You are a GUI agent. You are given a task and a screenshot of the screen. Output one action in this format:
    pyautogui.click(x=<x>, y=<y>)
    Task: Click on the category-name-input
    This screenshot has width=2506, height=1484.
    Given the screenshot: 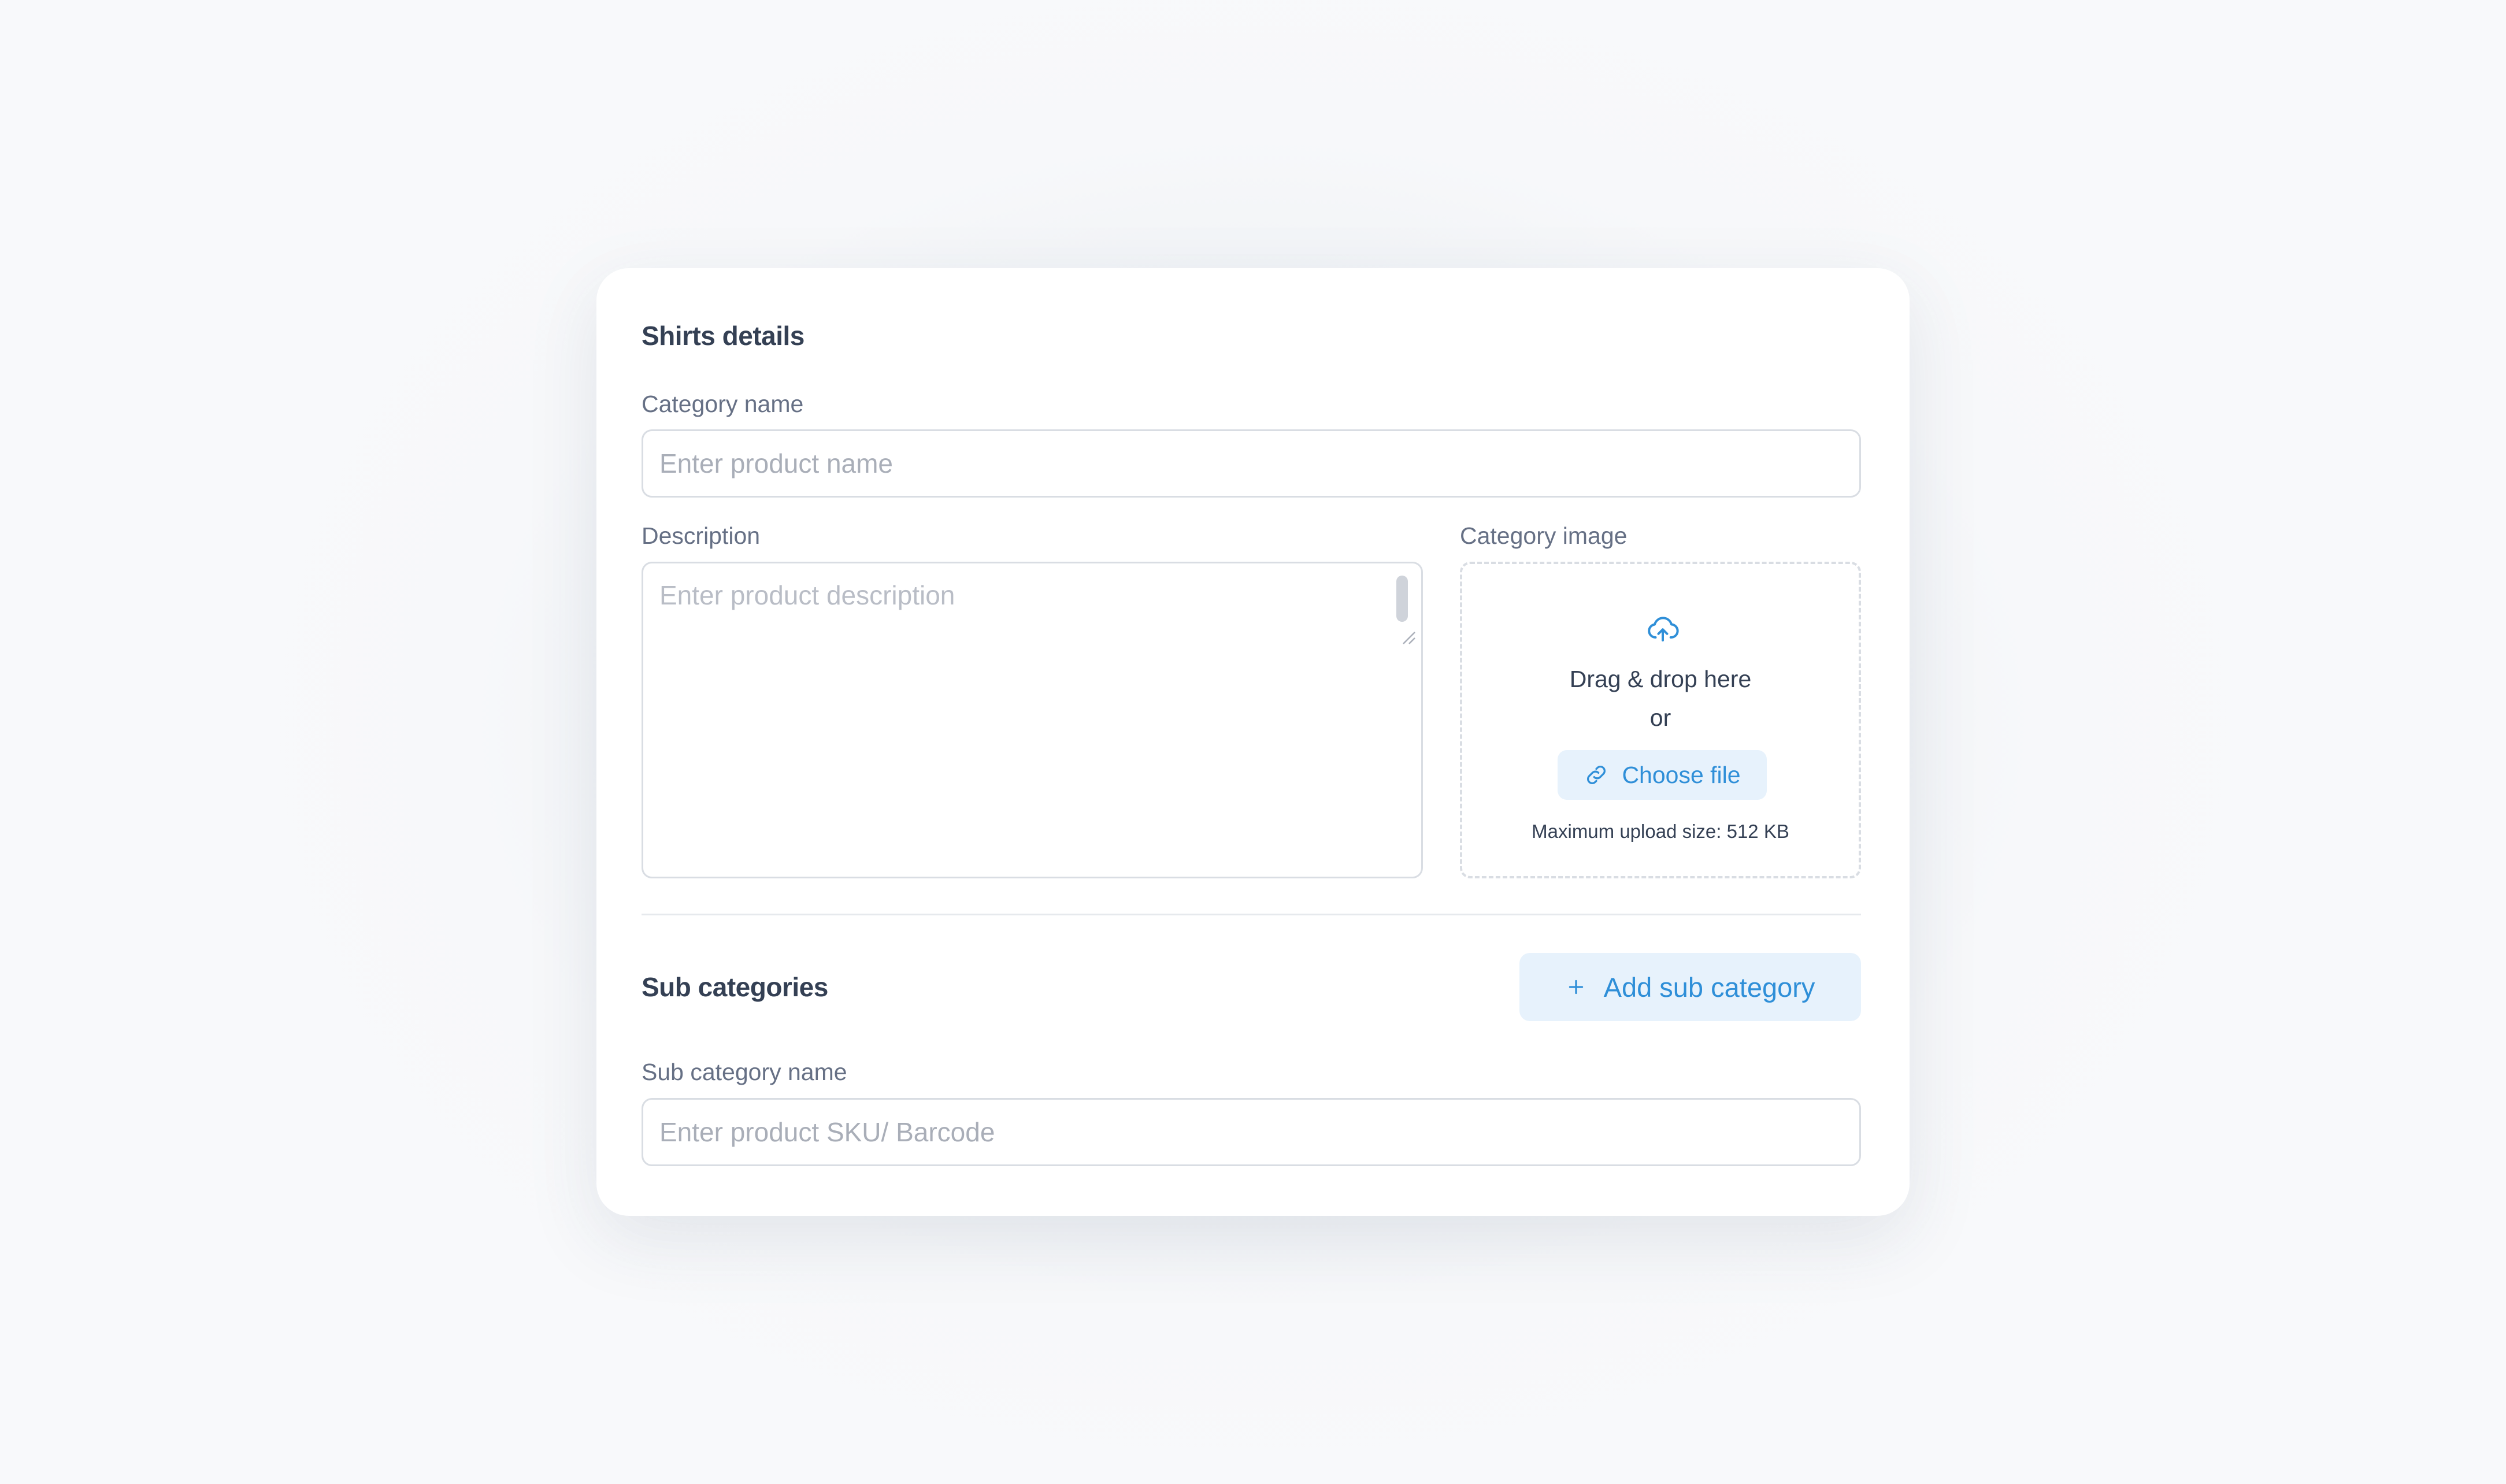 What is the action you would take?
    pyautogui.click(x=1251, y=463)
    